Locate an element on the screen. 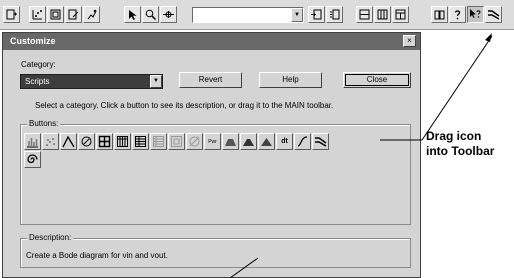  arrowhead-icon is located at coordinates (488, 37).